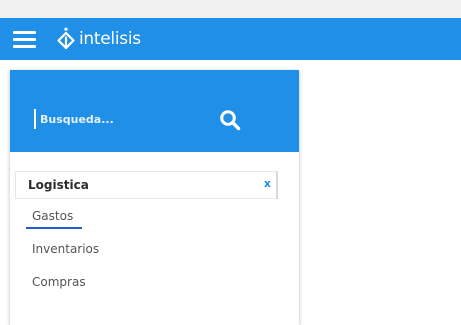 The width and height of the screenshot is (461, 325). Describe the element at coordinates (267, 183) in the screenshot. I see `close-section-button: x` at that location.